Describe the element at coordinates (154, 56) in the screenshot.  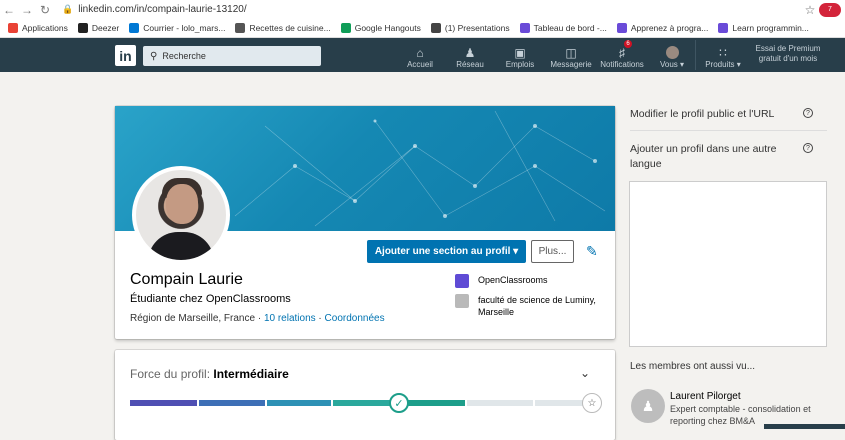
I see `search-icon: ⚲` at that location.